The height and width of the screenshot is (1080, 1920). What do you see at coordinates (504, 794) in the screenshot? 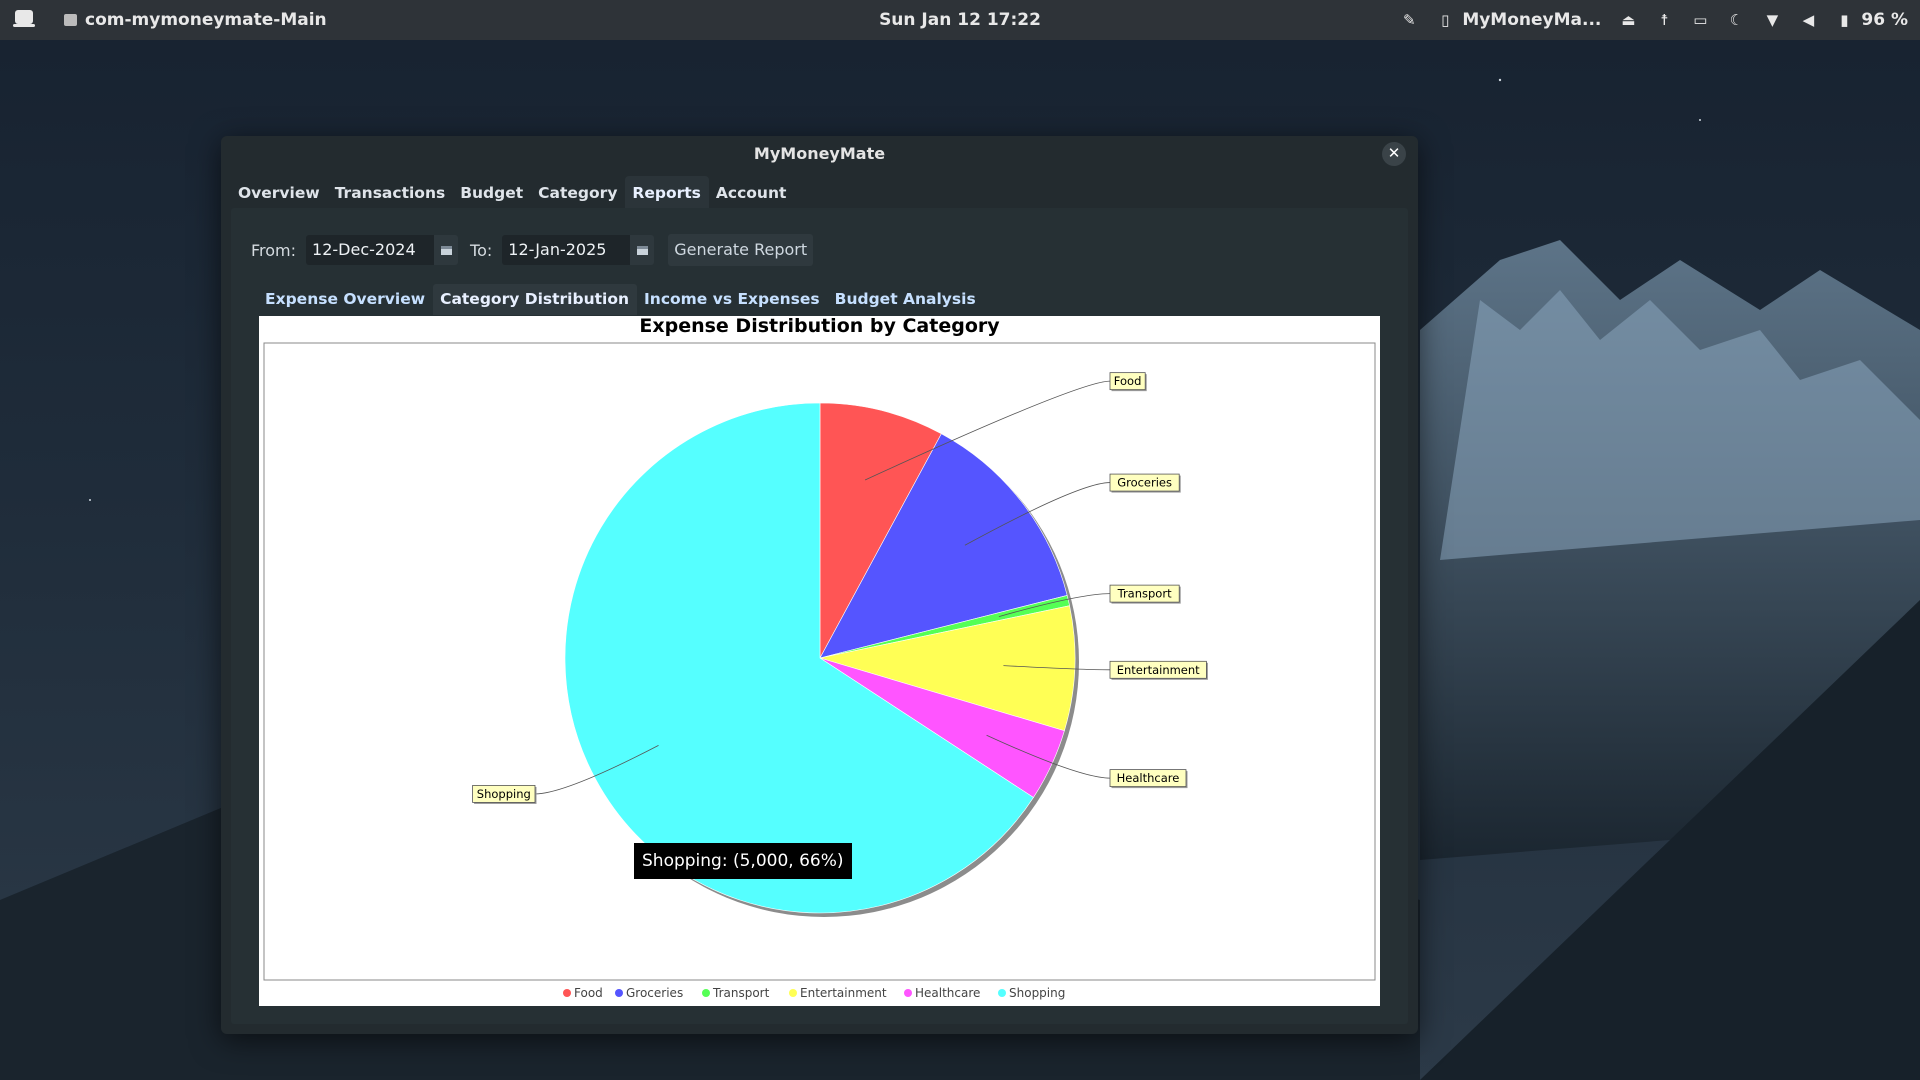
I see `slice-label-shopping: Shopping` at bounding box center [504, 794].